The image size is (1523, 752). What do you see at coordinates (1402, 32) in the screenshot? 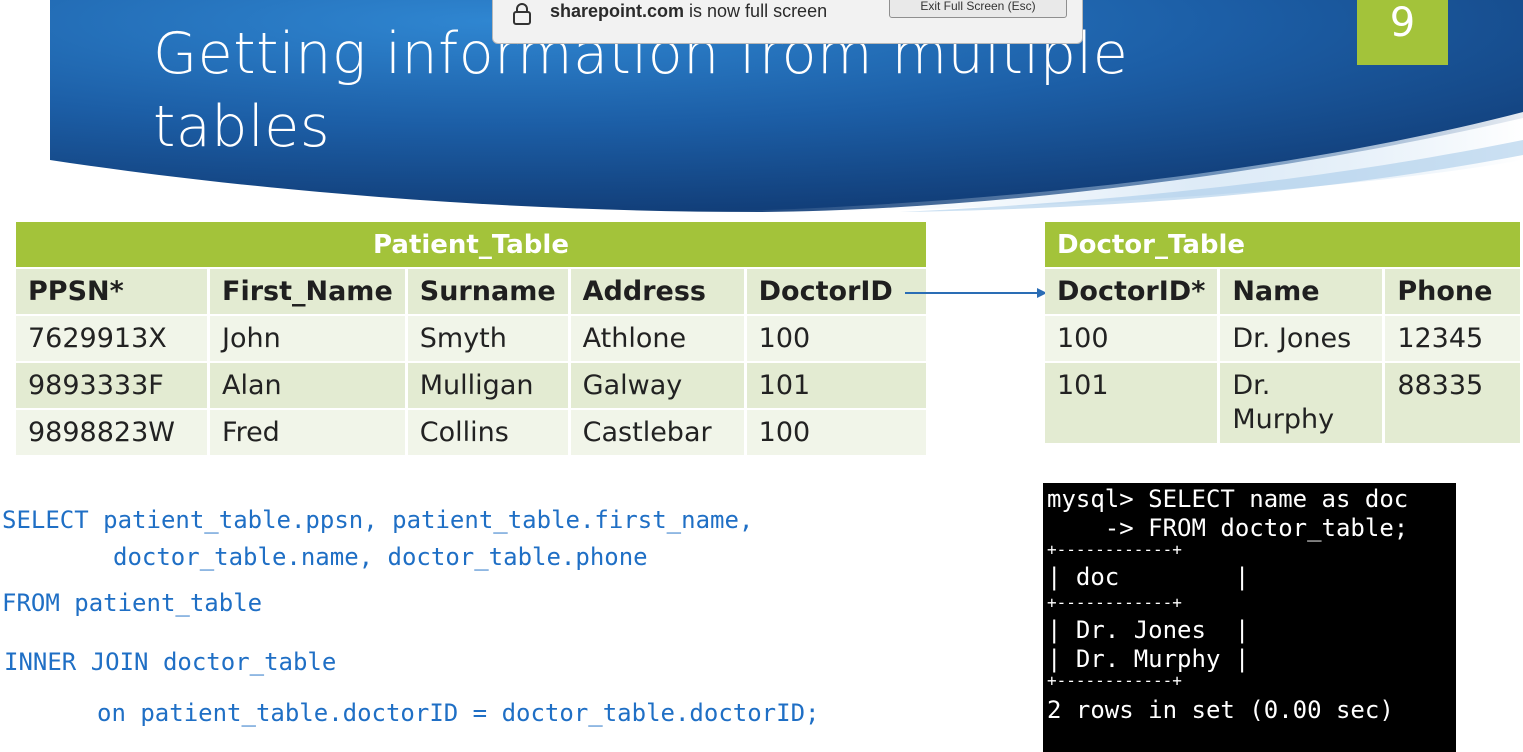
I see `slide-number-badge: 9` at bounding box center [1402, 32].